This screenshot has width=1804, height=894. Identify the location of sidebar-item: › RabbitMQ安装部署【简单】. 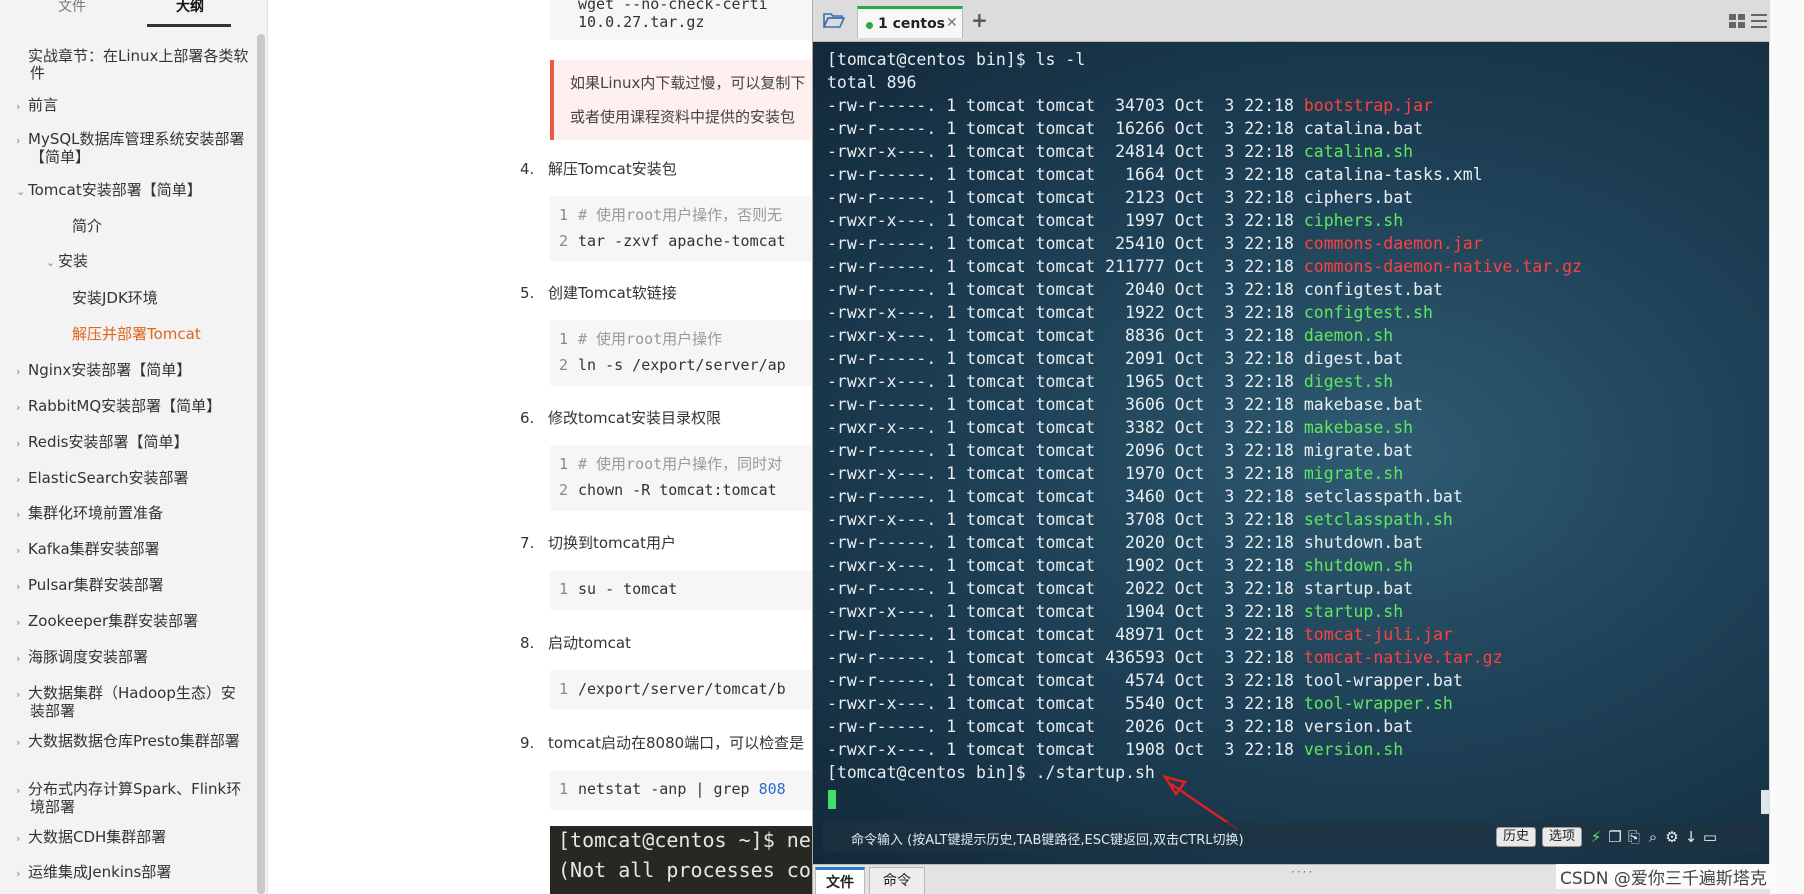
(133, 406).